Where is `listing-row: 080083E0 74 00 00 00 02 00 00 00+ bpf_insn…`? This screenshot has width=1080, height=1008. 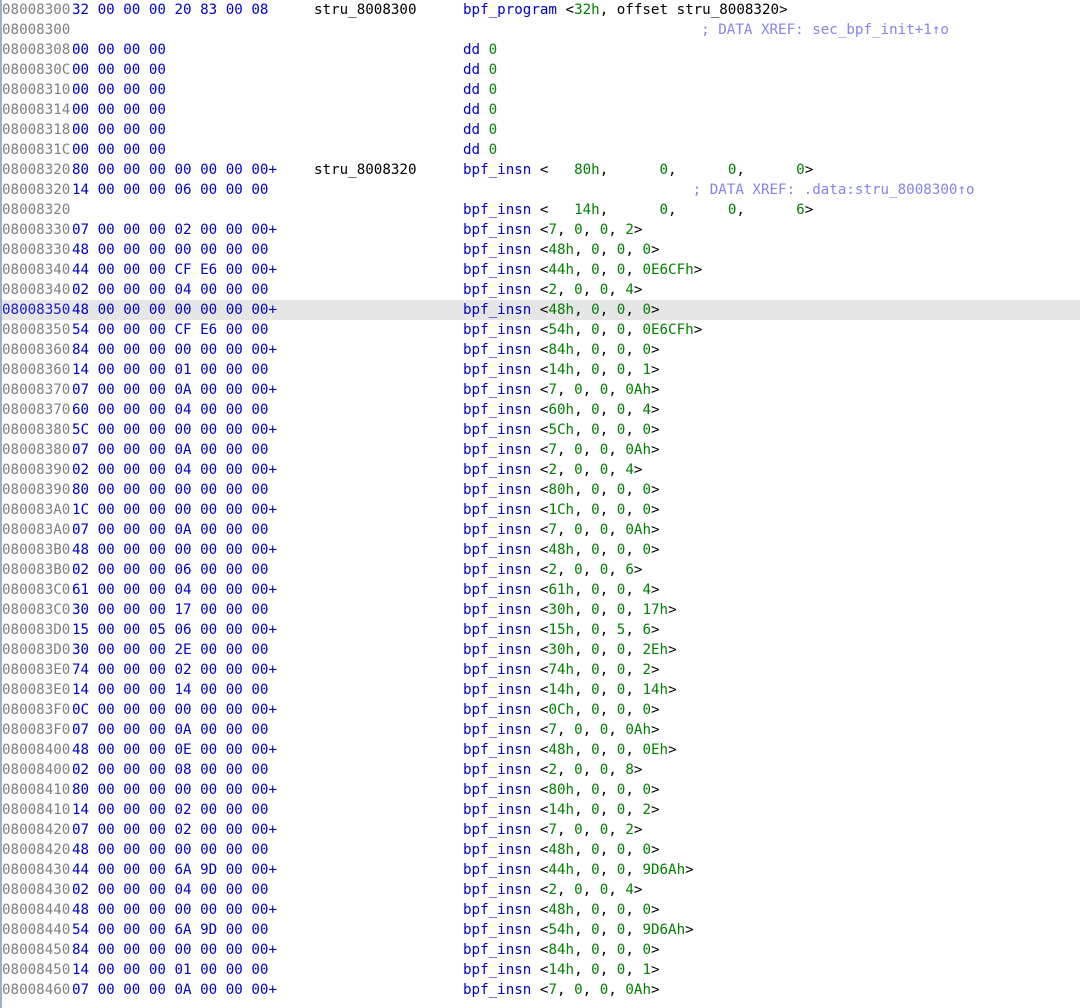
listing-row: 080083E0 74 00 00 00 02 00 00 00+ bpf_insn… is located at coordinates (541, 670).